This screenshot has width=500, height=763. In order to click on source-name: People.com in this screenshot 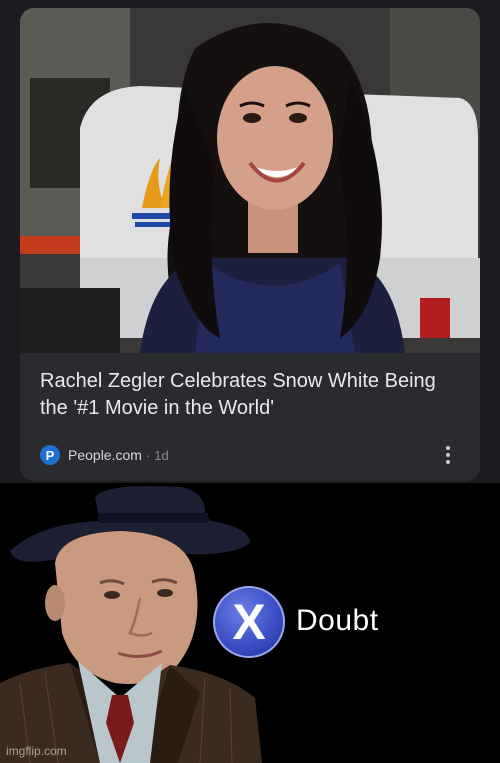, I will do `click(105, 455)`.